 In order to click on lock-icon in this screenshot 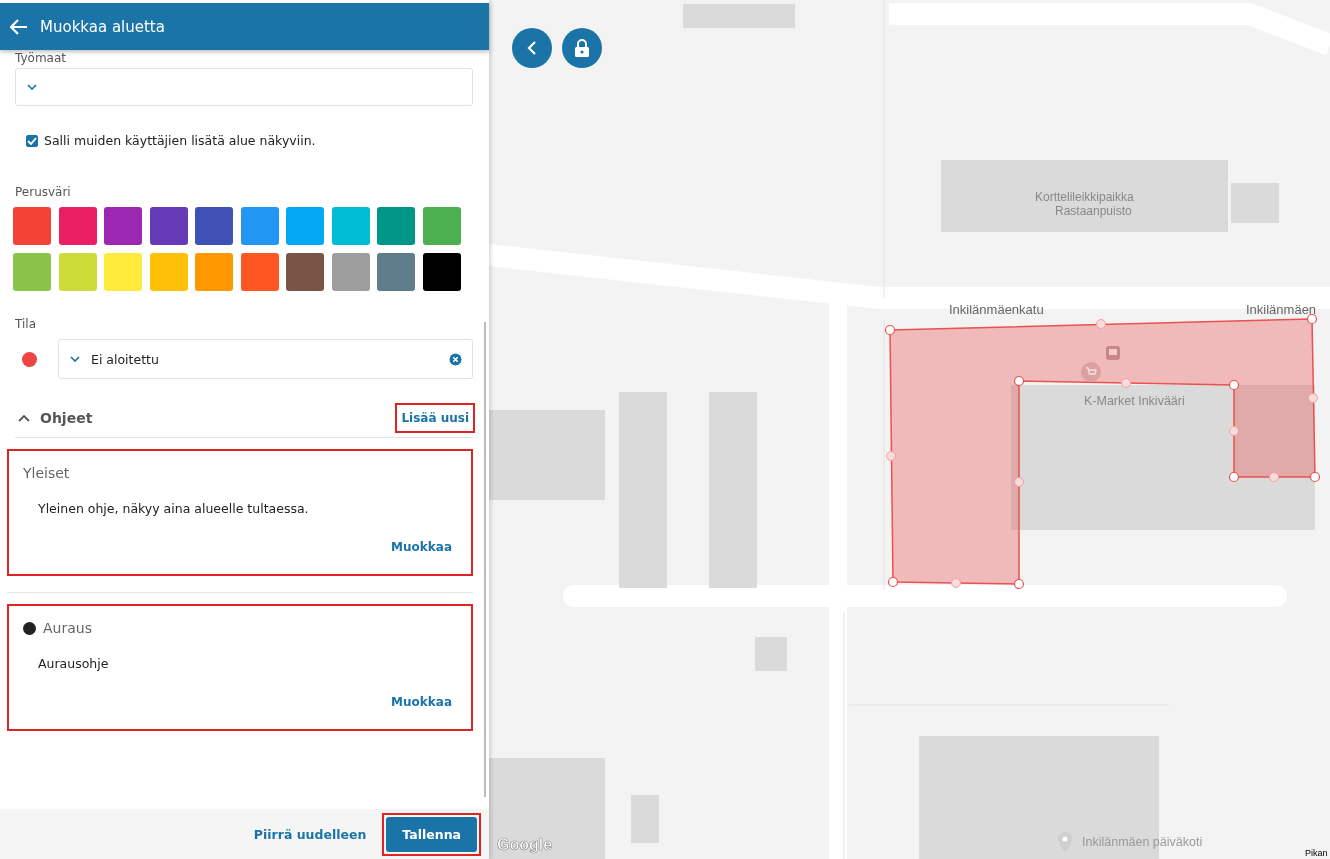, I will do `click(582, 48)`.